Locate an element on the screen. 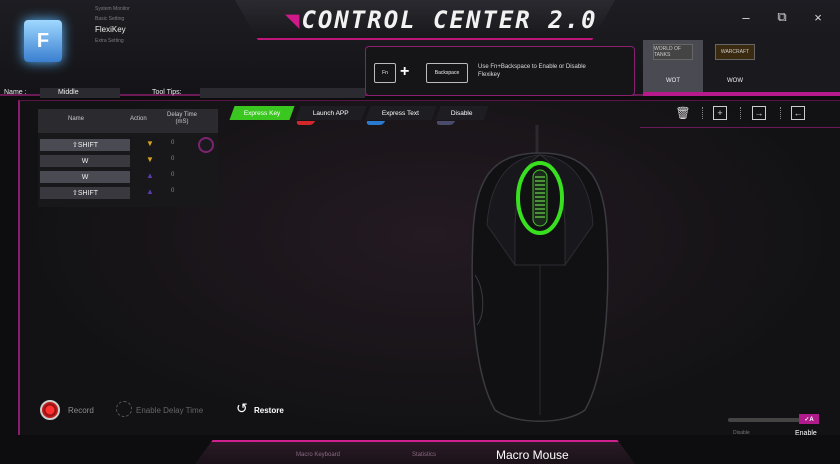 The image size is (840, 464). name-label: Name : is located at coordinates (15, 92).